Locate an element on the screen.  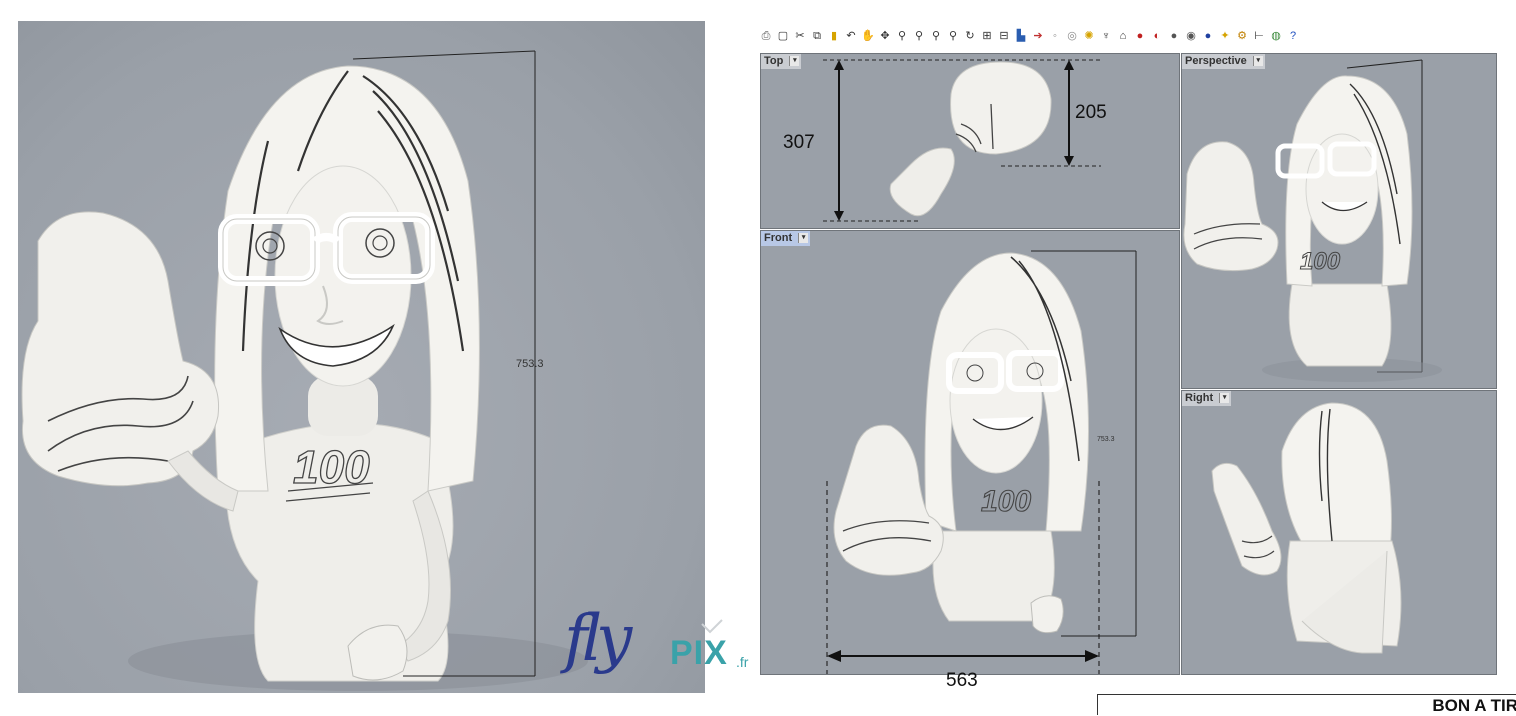
lock-icon: ⌂ is located at coordinates (1123, 36).